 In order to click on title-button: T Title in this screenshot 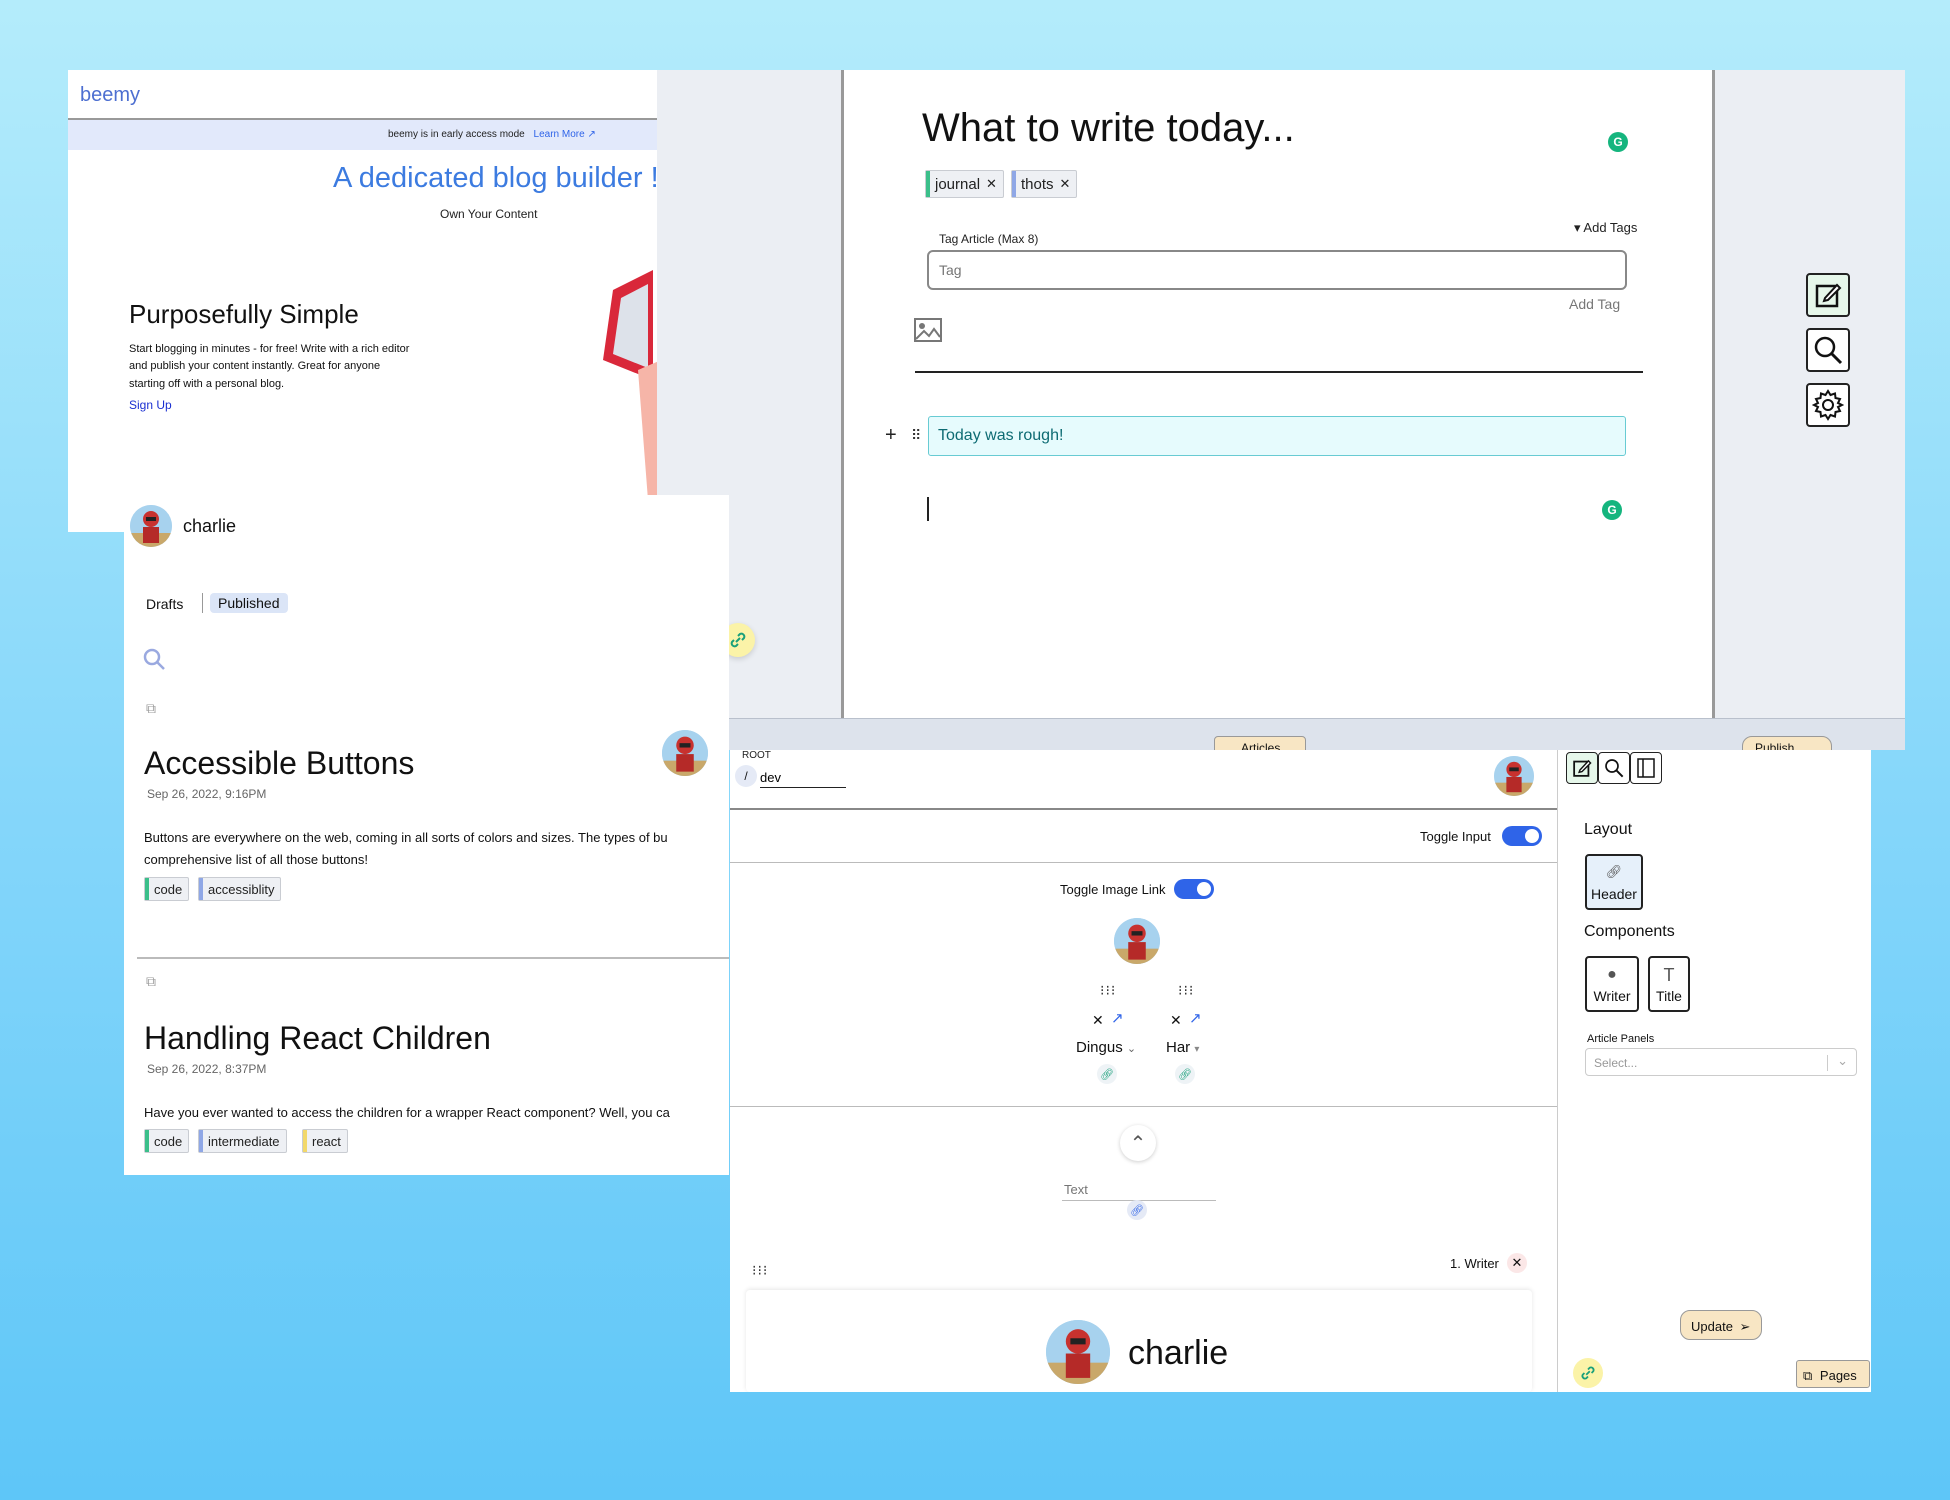, I will do `click(1669, 984)`.